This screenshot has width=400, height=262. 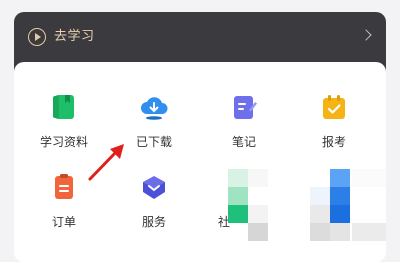 What do you see at coordinates (366, 35) in the screenshot?
I see `chevron-right-icon` at bounding box center [366, 35].